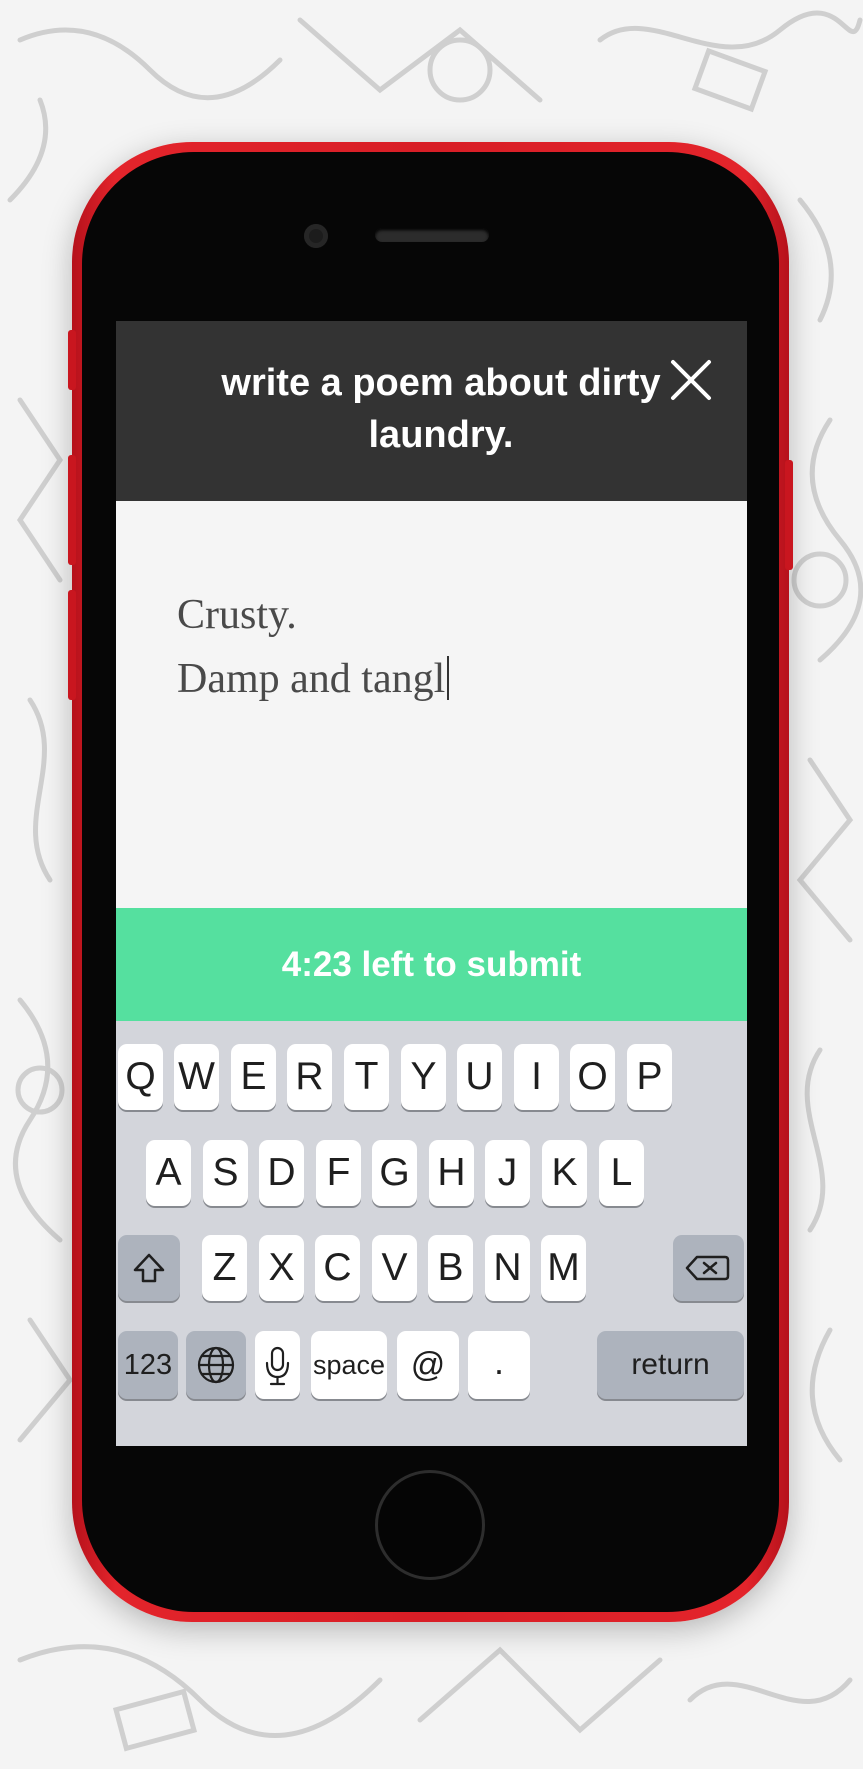 Image resolution: width=863 pixels, height=1769 pixels. Describe the element at coordinates (394, 1173) in the screenshot. I see `key-g: G` at that location.